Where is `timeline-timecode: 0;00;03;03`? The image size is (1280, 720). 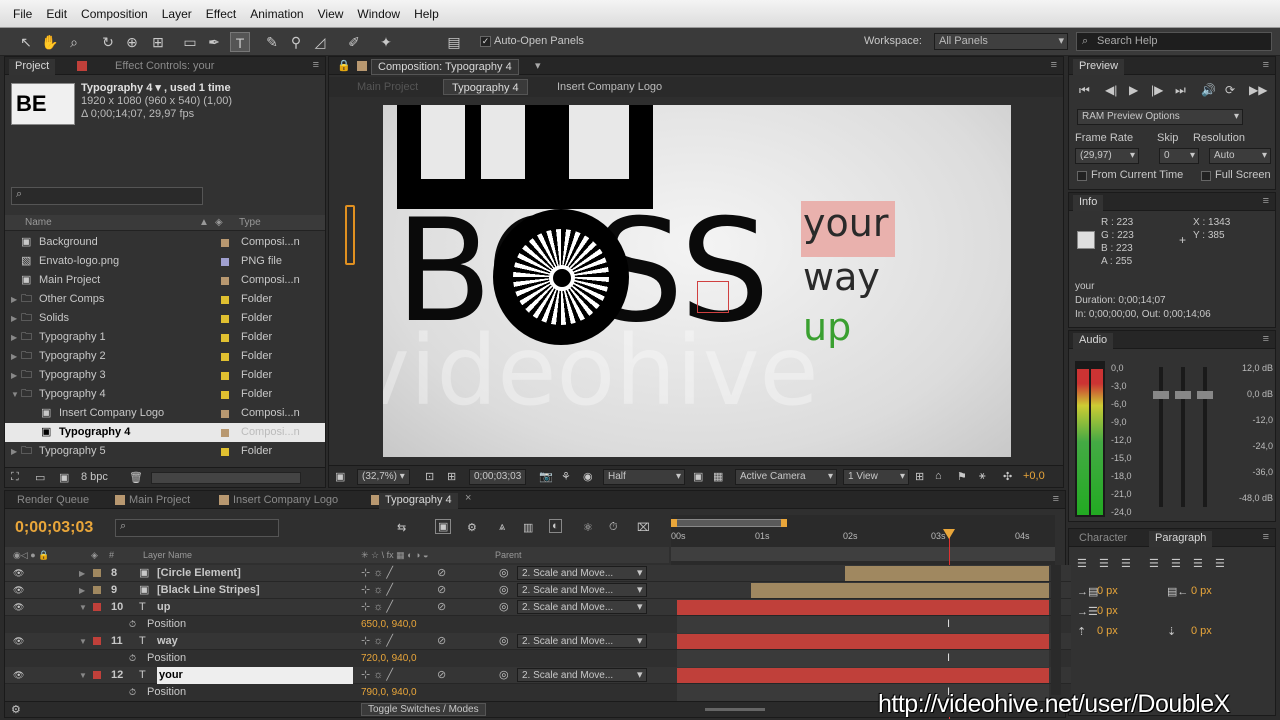
timeline-timecode: 0;00;03;03 is located at coordinates (54, 528).